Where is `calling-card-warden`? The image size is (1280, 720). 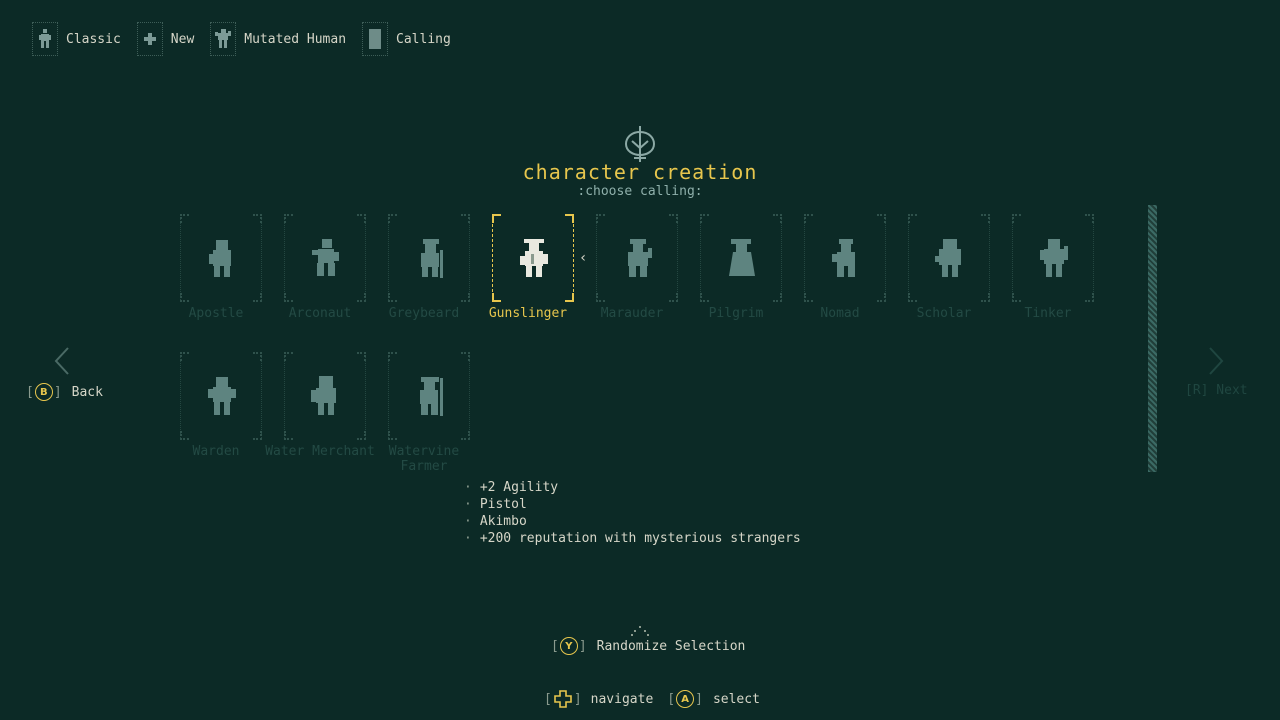
calling-card-warden is located at coordinates (221, 396).